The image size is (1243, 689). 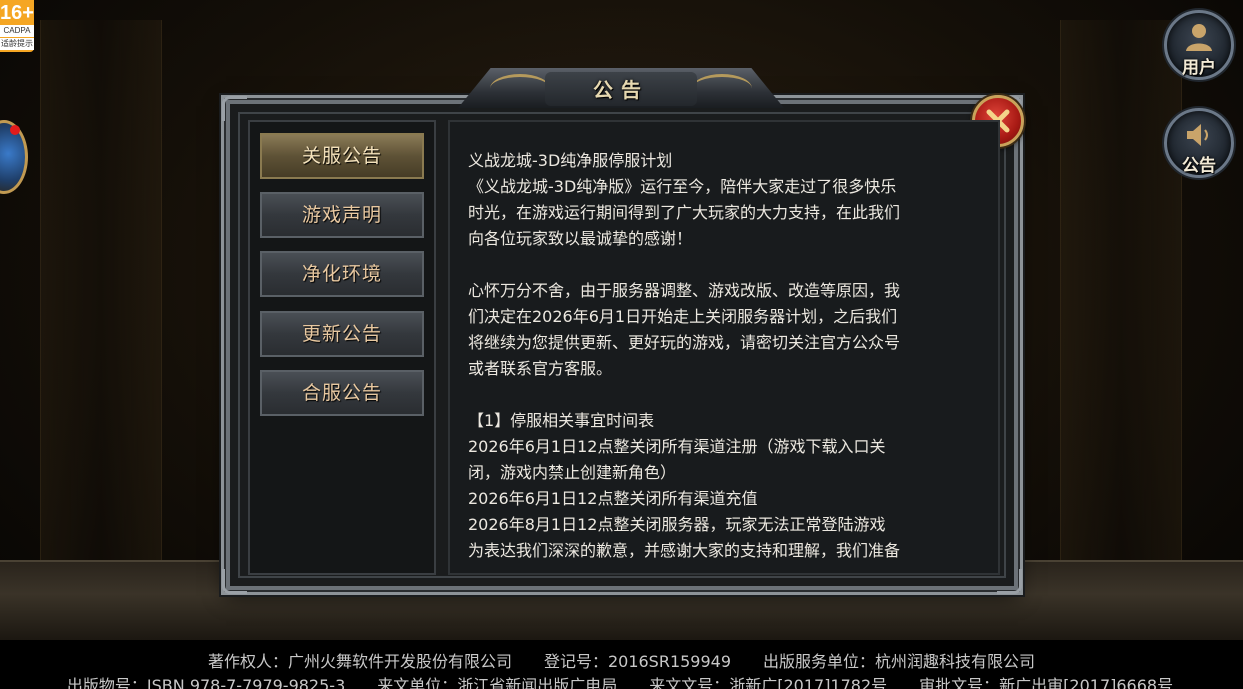 I want to click on tab-server-merge-notice: 合服公告, so click(x=342, y=393).